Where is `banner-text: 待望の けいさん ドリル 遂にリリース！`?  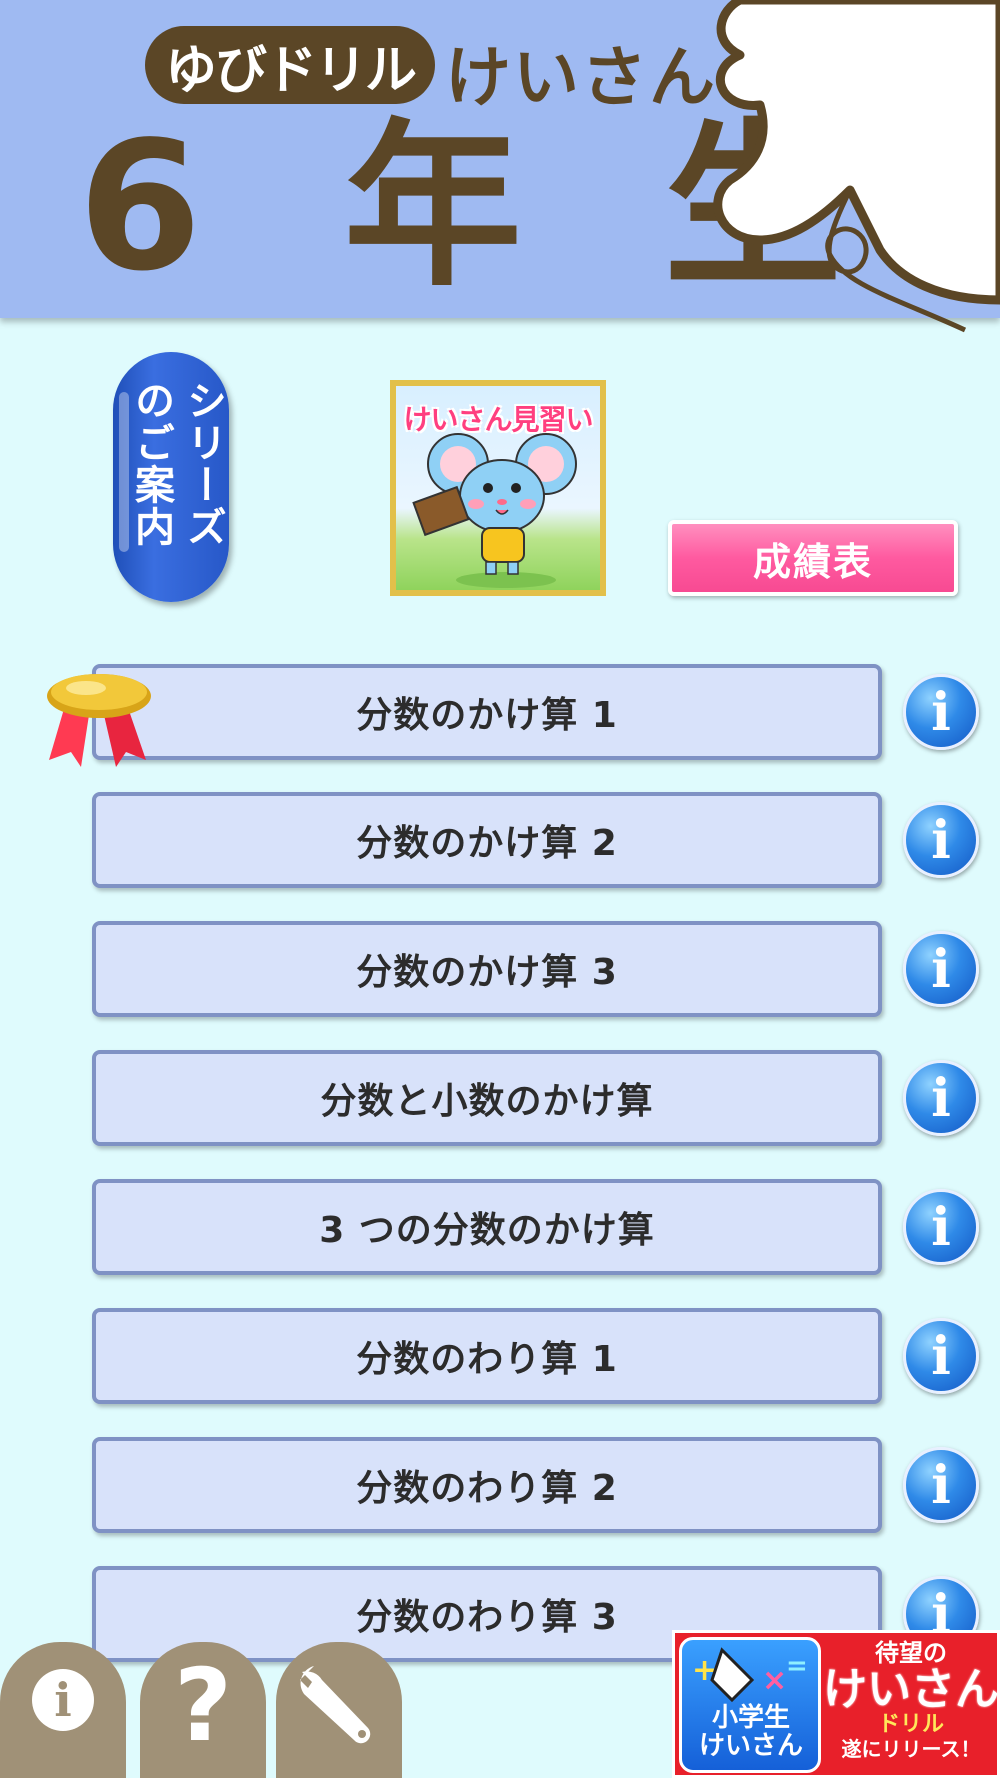 banner-text: 待望の けいさん ドリル 遂にリリース！ is located at coordinates (911, 1700).